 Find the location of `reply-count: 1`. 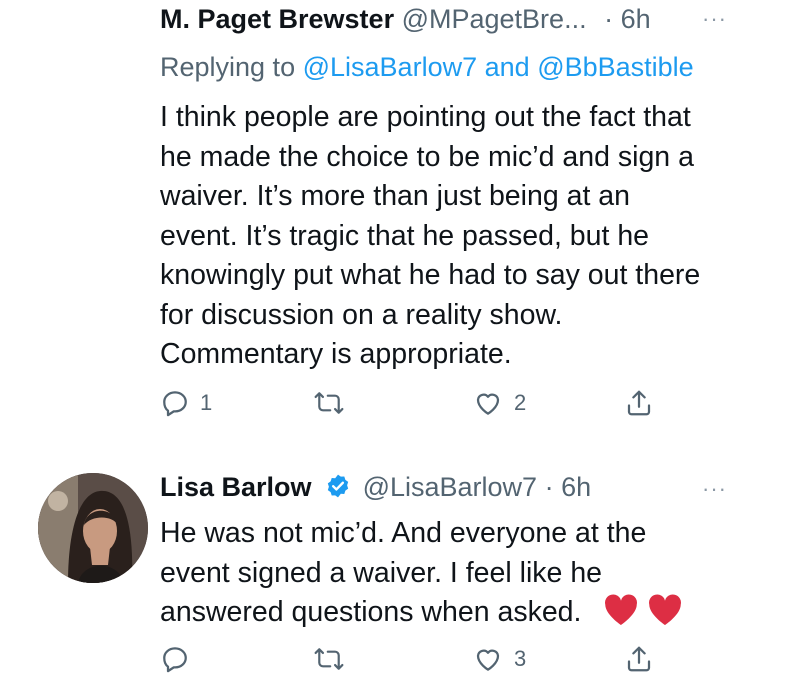

reply-count: 1 is located at coordinates (206, 402).